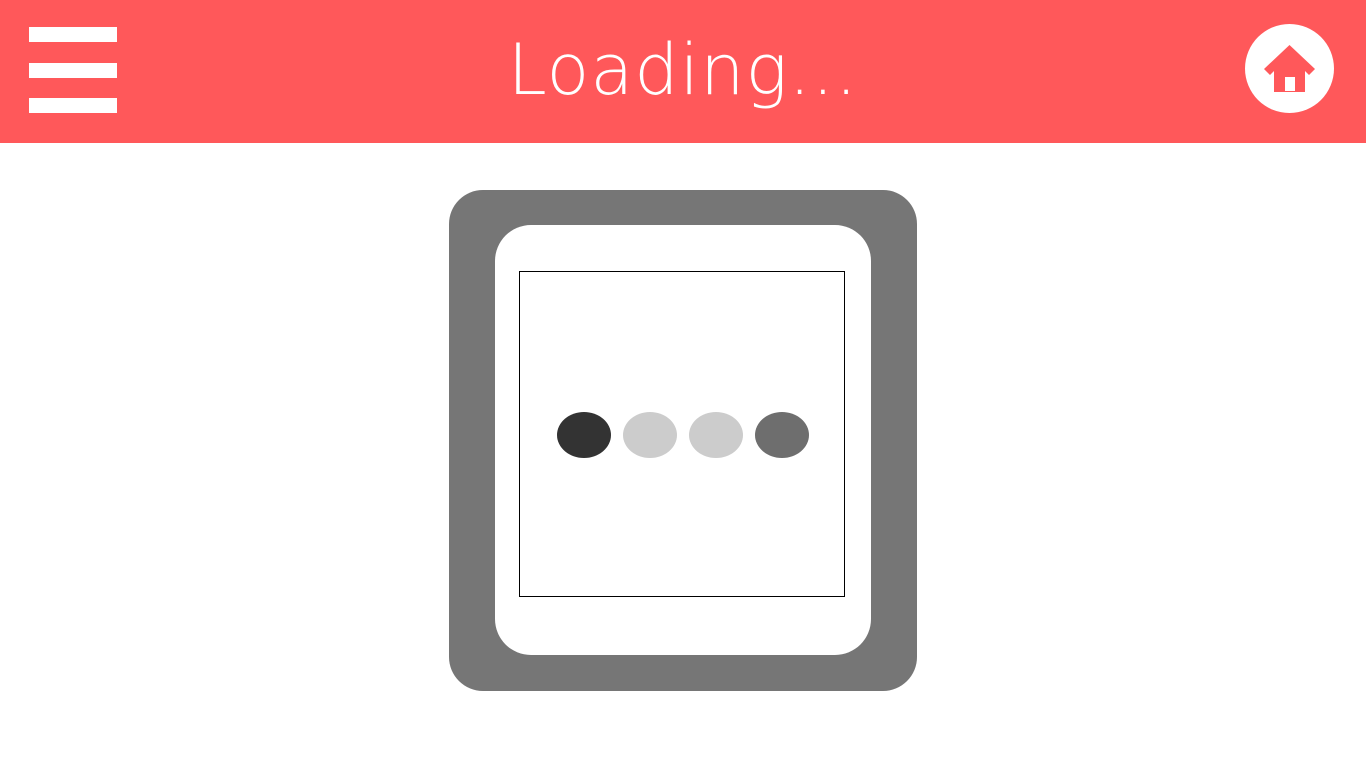 This screenshot has height=768, width=1366. I want to click on home-button, so click(1289, 68).